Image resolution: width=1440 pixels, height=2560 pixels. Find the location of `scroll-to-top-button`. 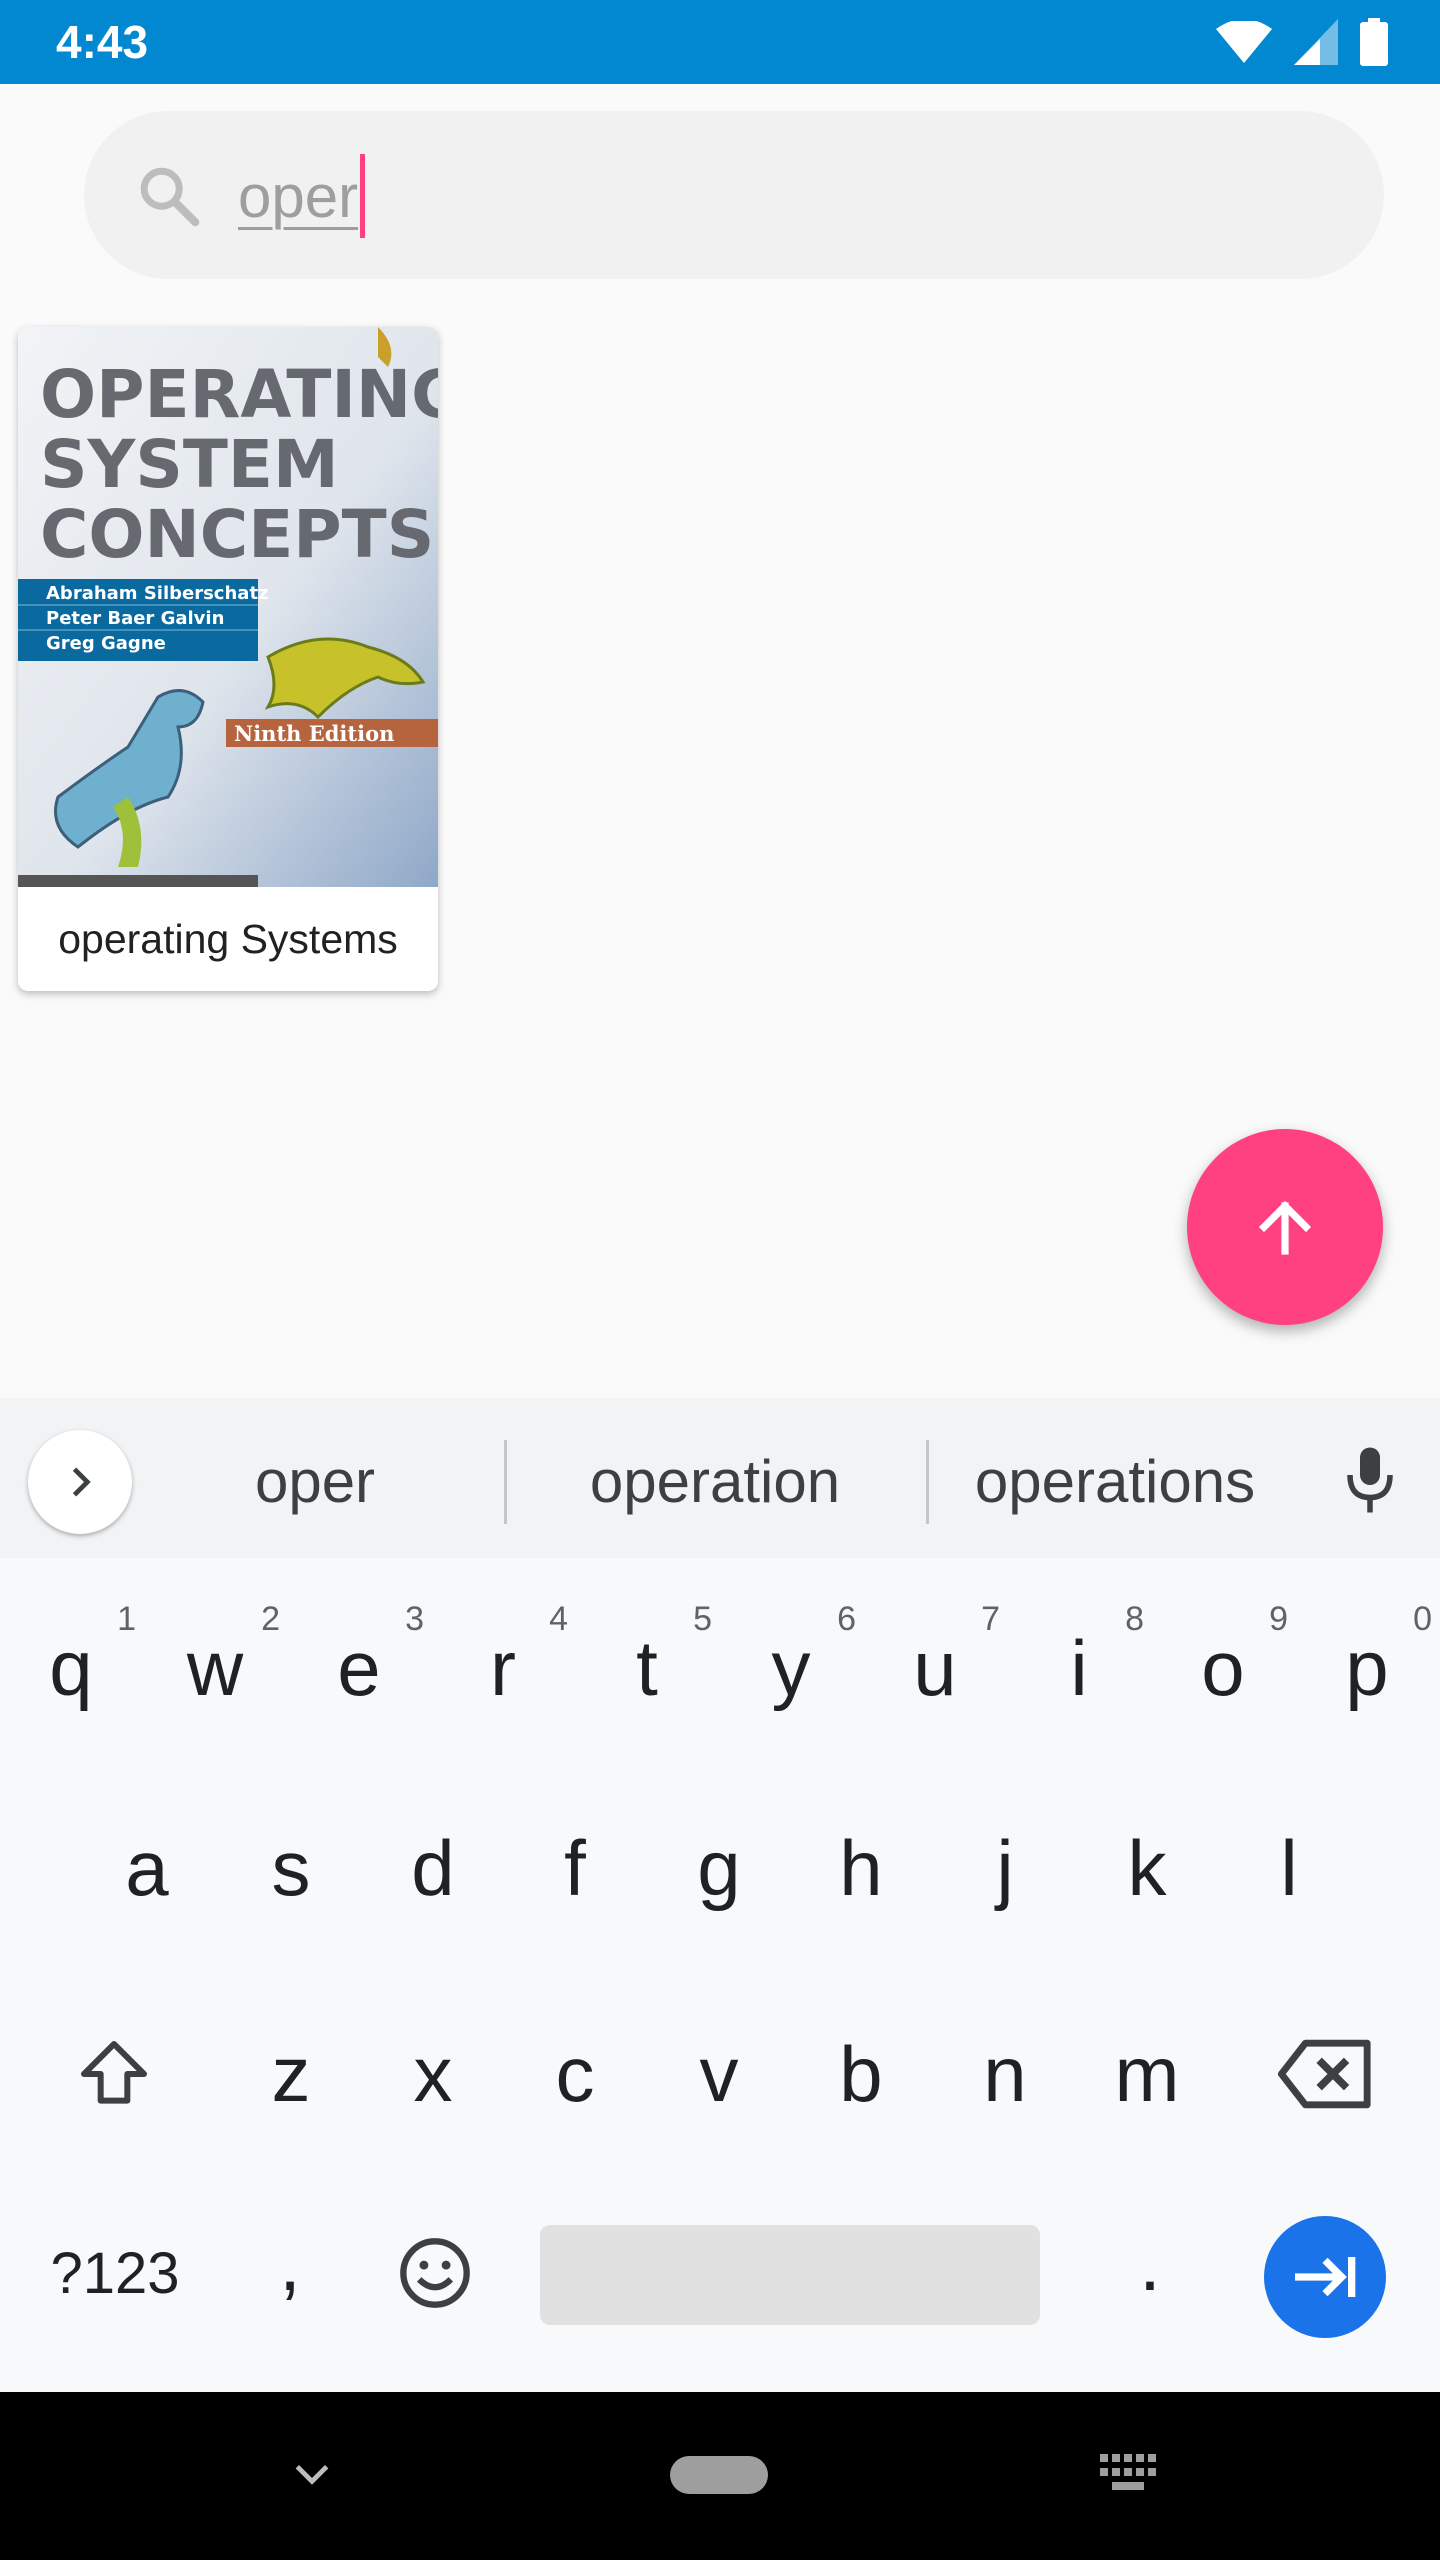

scroll-to-top-button is located at coordinates (1285, 1227).